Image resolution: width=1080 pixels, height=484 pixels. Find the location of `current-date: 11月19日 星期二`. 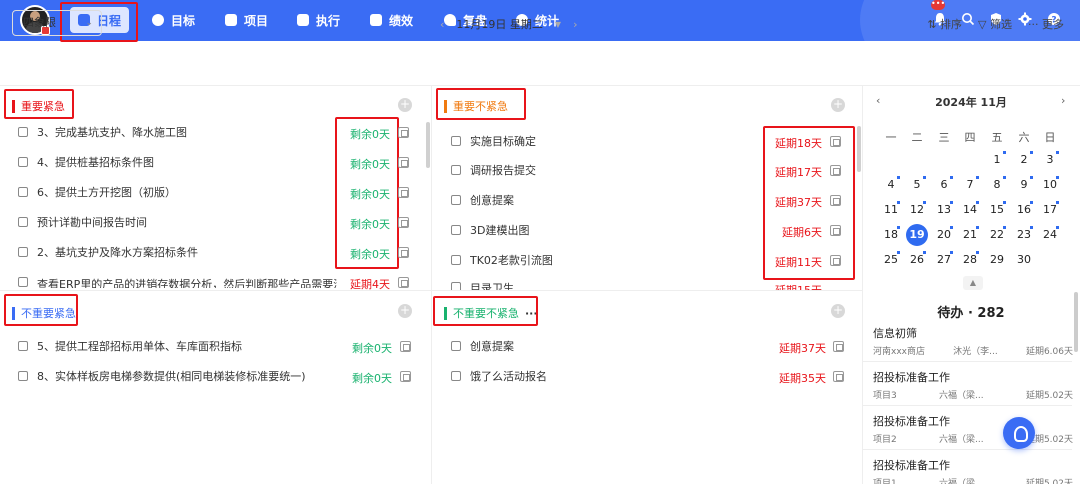

current-date: 11月19日 星期二 is located at coordinates (499, 24).